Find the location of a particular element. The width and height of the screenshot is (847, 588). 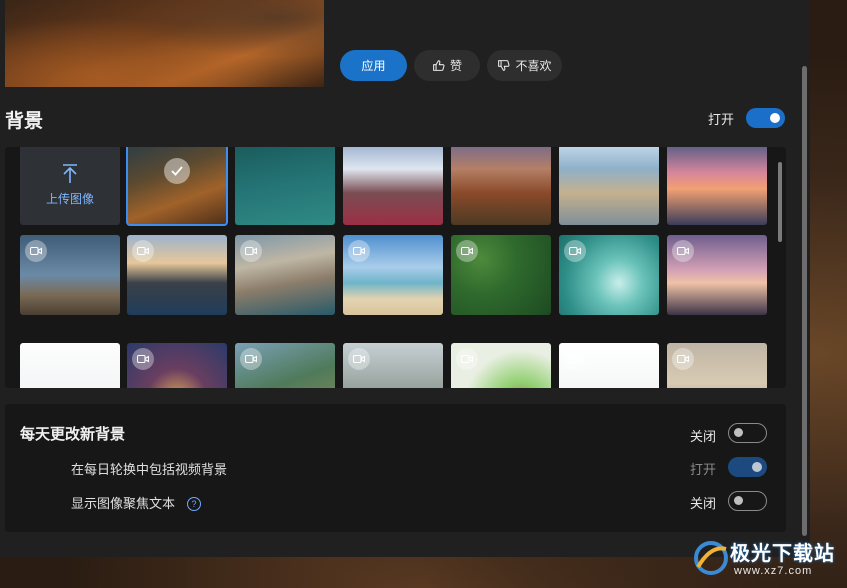

upload-arrow-icon is located at coordinates (70, 173).